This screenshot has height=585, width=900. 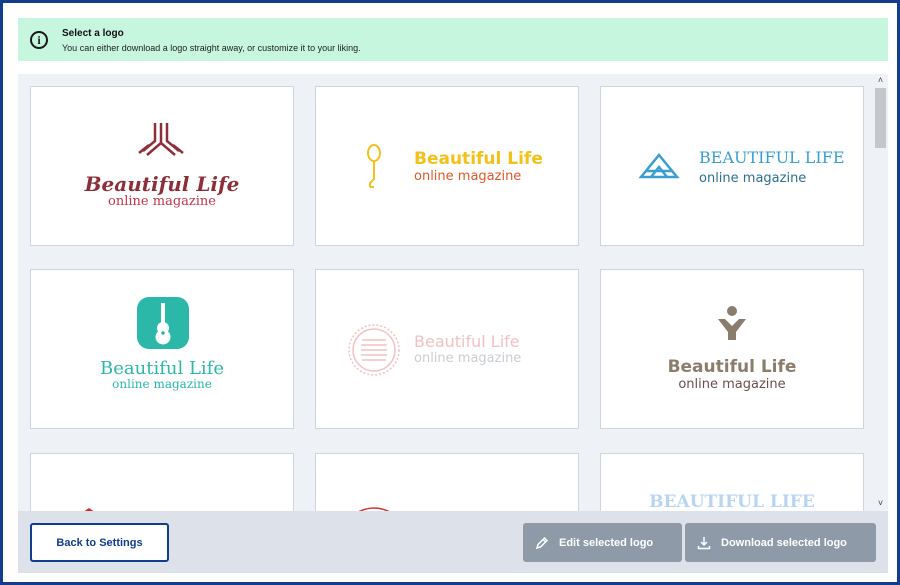 What do you see at coordinates (606, 542) in the screenshot?
I see `edit-label: Edit selected logo` at bounding box center [606, 542].